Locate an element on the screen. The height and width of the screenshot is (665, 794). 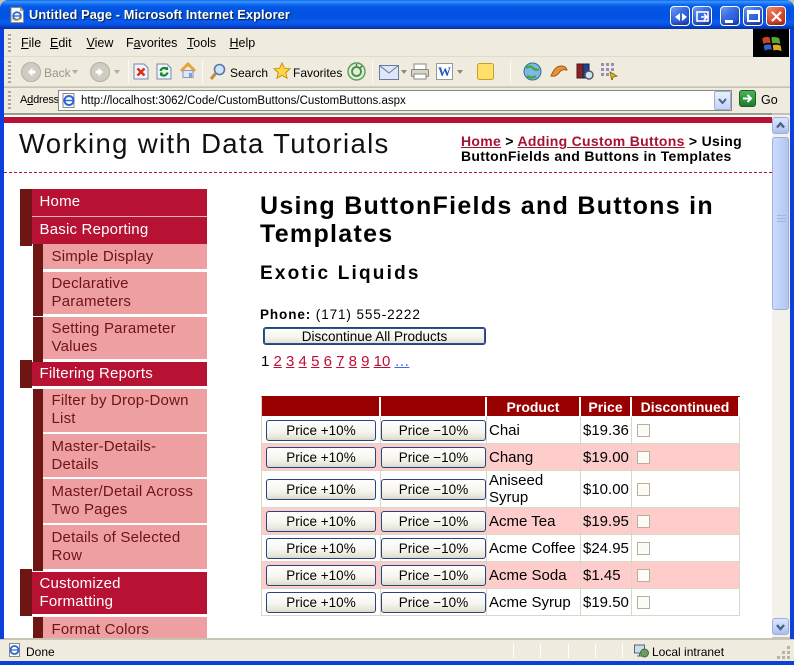
svg-text: W is located at coordinates (444, 71).